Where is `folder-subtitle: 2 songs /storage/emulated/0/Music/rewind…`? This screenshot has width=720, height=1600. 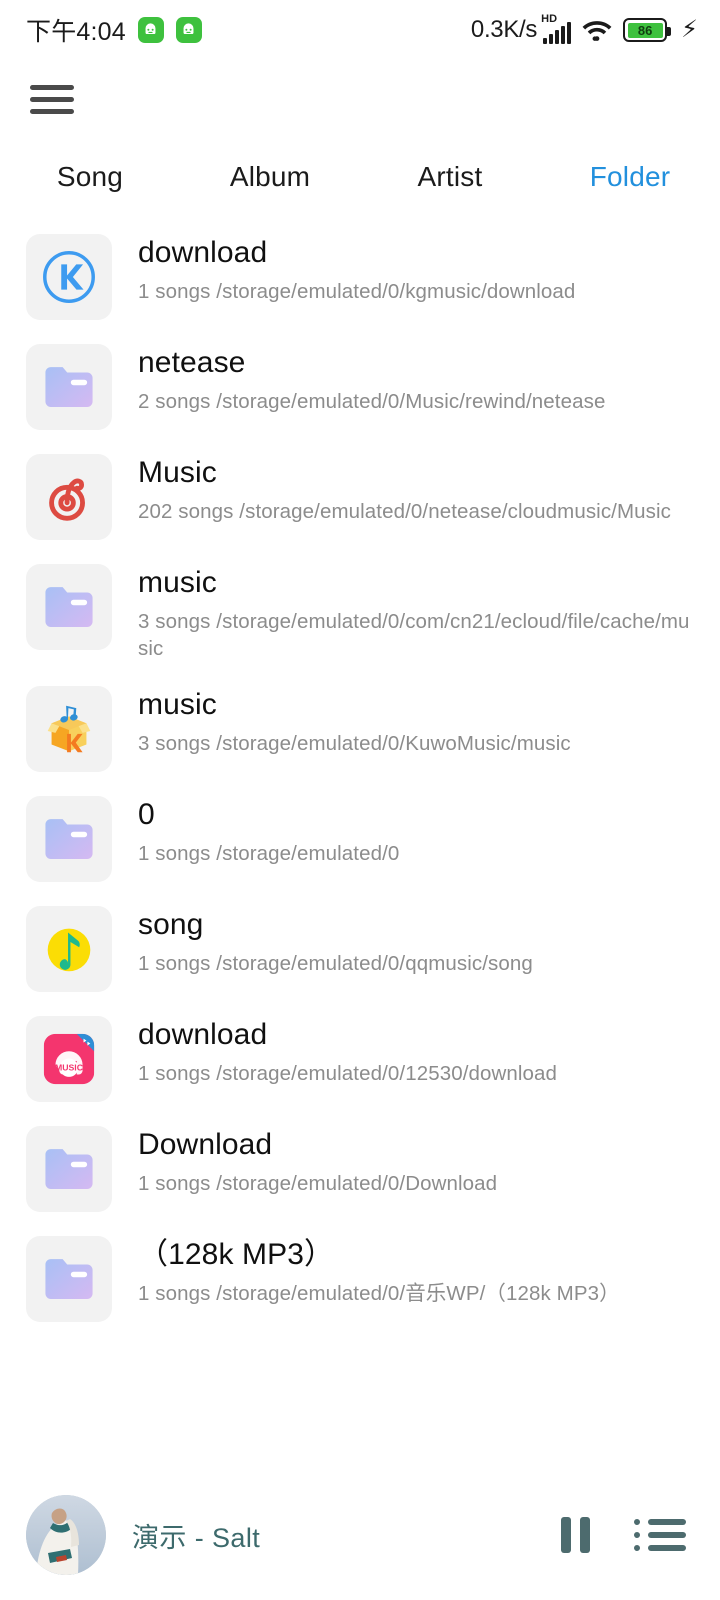
folder-subtitle: 2 songs /storage/emulated/0/Music/rewind… is located at coordinates (372, 401).